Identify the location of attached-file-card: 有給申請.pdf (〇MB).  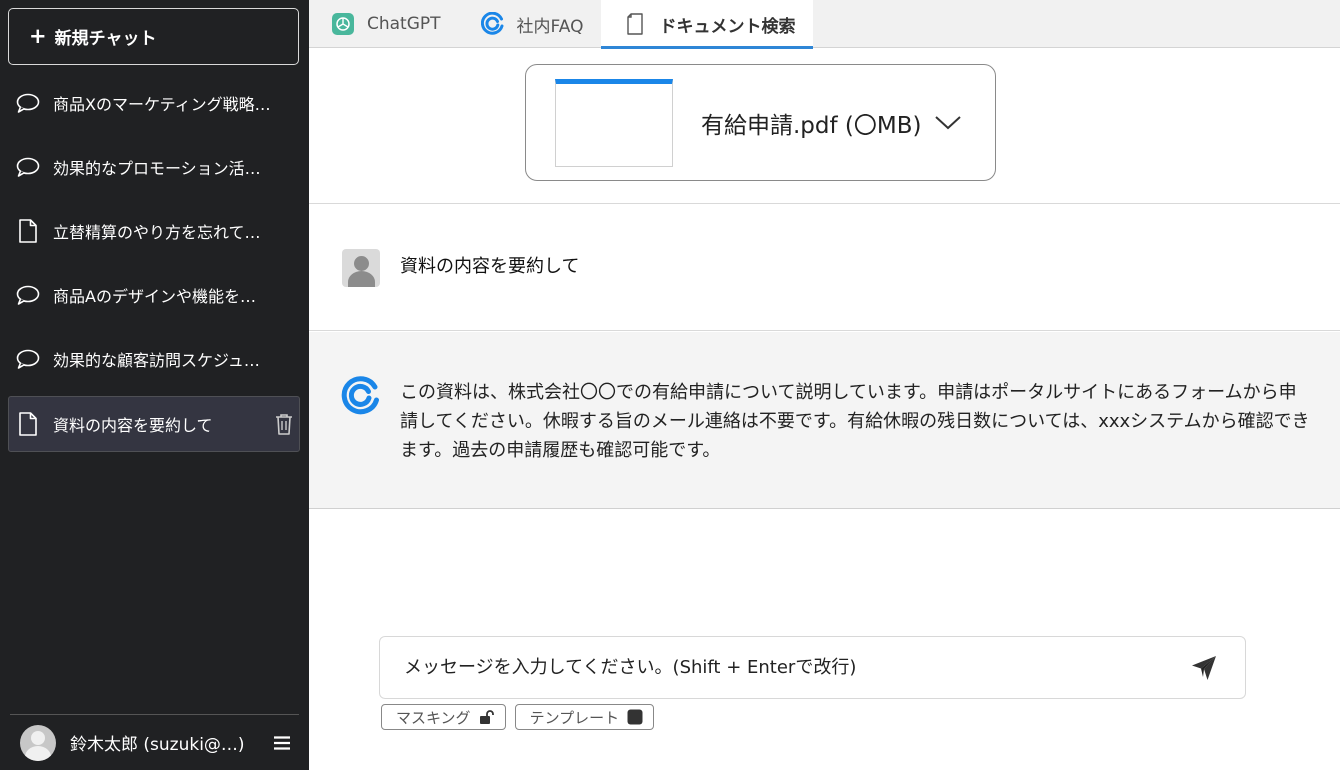
(760, 122).